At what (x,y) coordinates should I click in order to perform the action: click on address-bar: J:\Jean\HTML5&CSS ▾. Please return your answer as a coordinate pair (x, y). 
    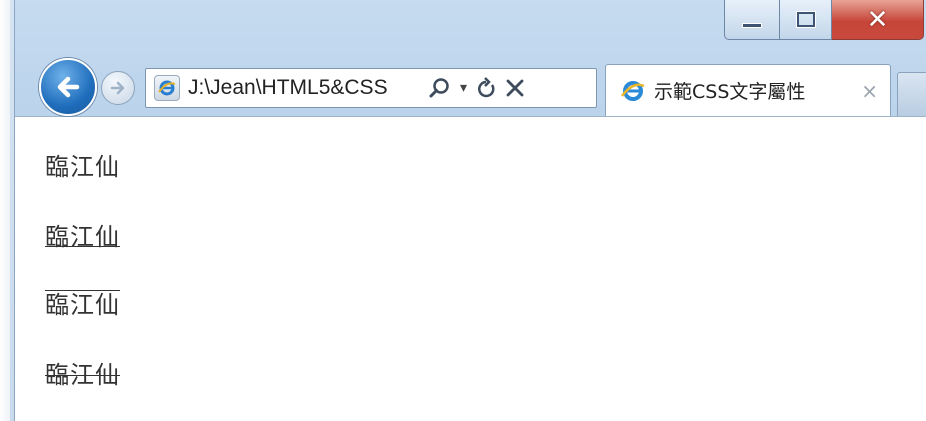
    Looking at the image, I should click on (371, 88).